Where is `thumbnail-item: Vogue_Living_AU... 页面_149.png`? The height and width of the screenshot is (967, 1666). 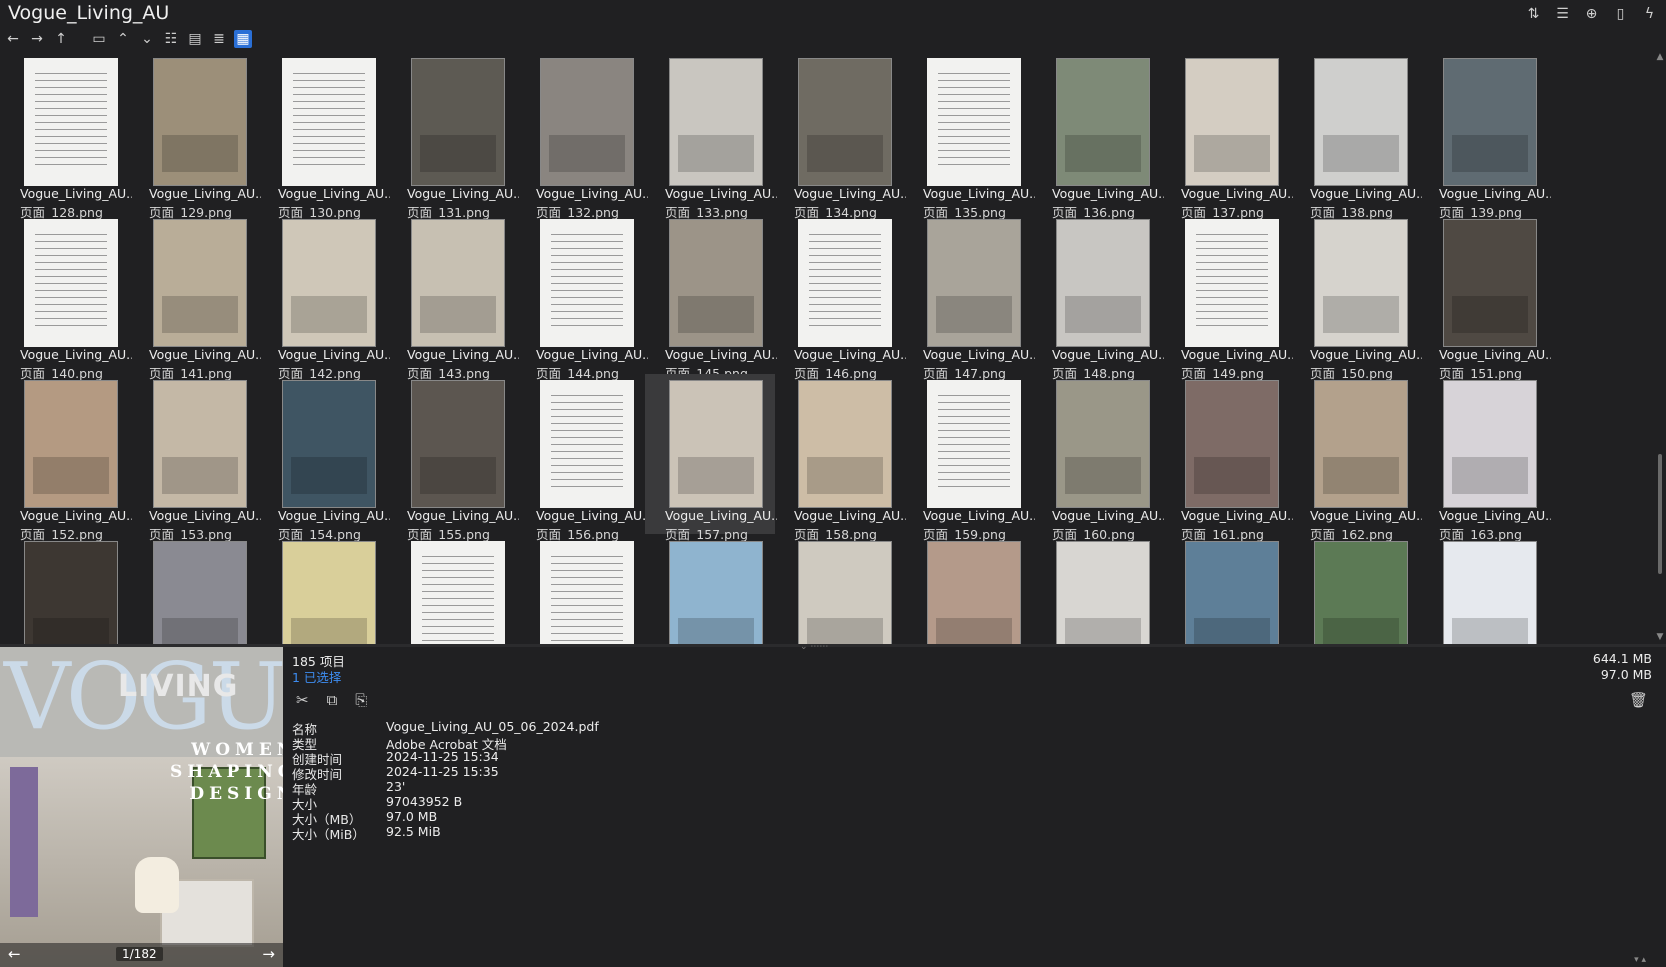 thumbnail-item: Vogue_Living_AU... 页面_149.png is located at coordinates (1227, 297).